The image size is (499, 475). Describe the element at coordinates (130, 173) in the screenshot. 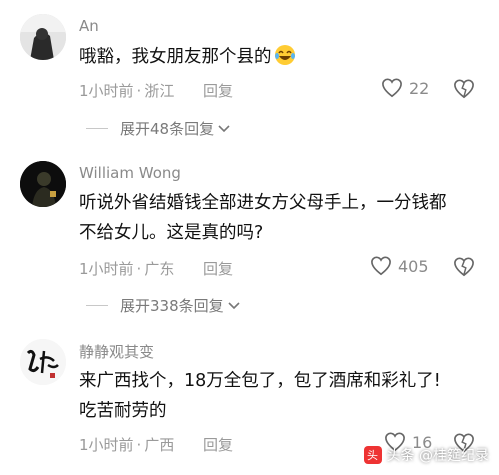

I see `username: William Wong` at that location.